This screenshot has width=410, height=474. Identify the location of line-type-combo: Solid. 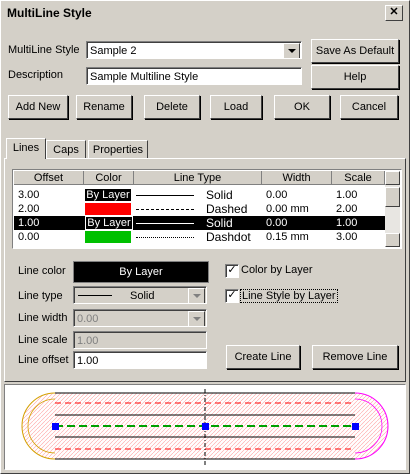
(140, 295).